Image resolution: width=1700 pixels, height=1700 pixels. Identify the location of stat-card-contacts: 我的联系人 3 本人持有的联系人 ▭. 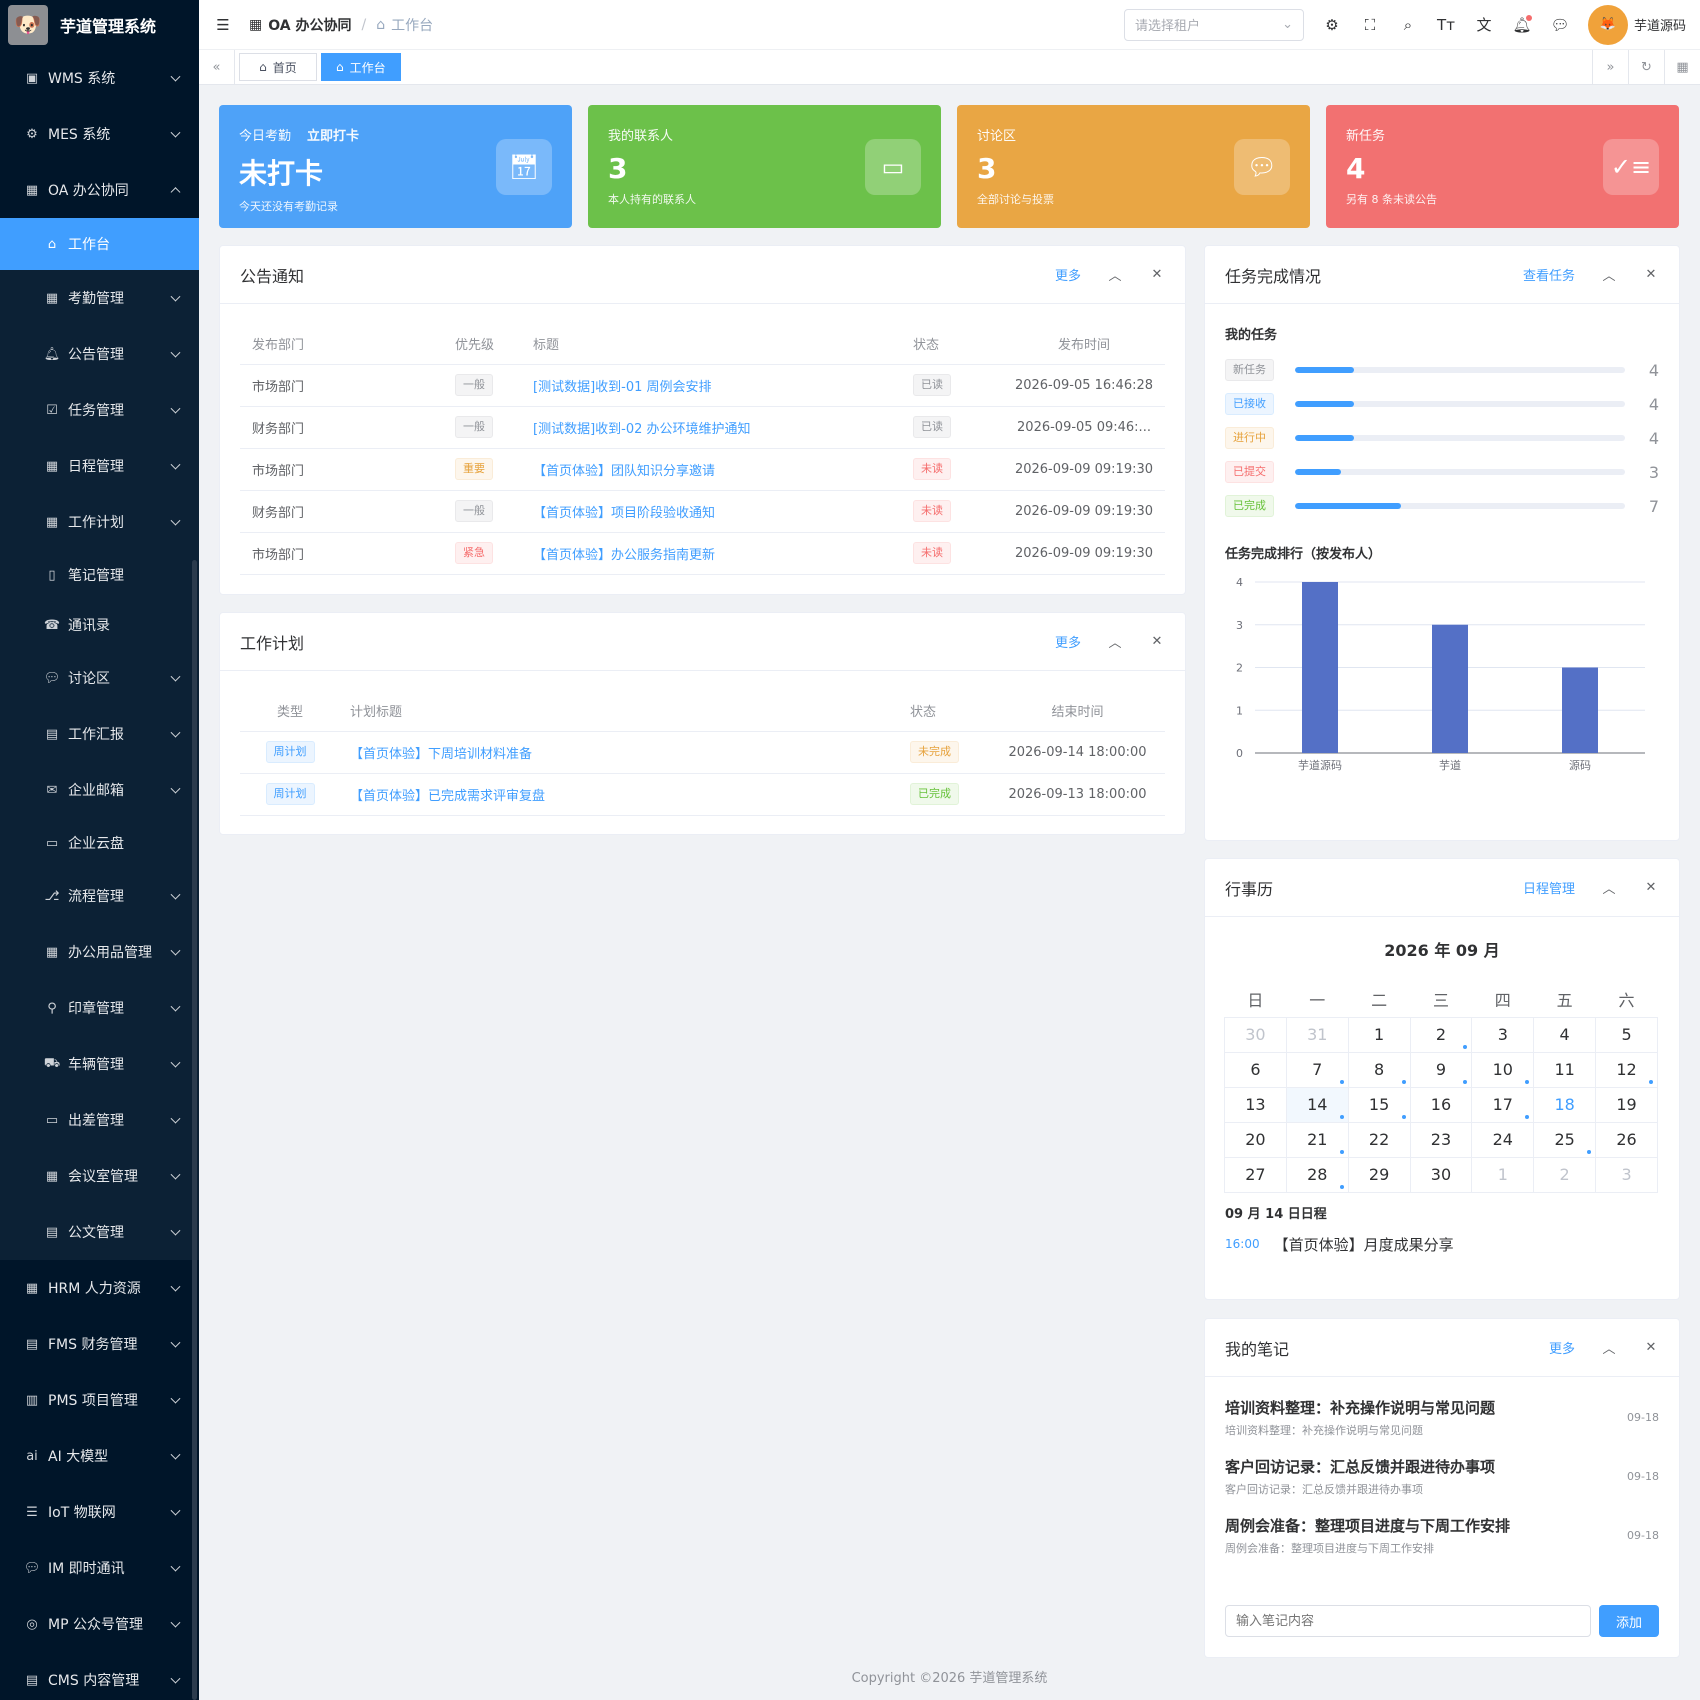
(764, 166).